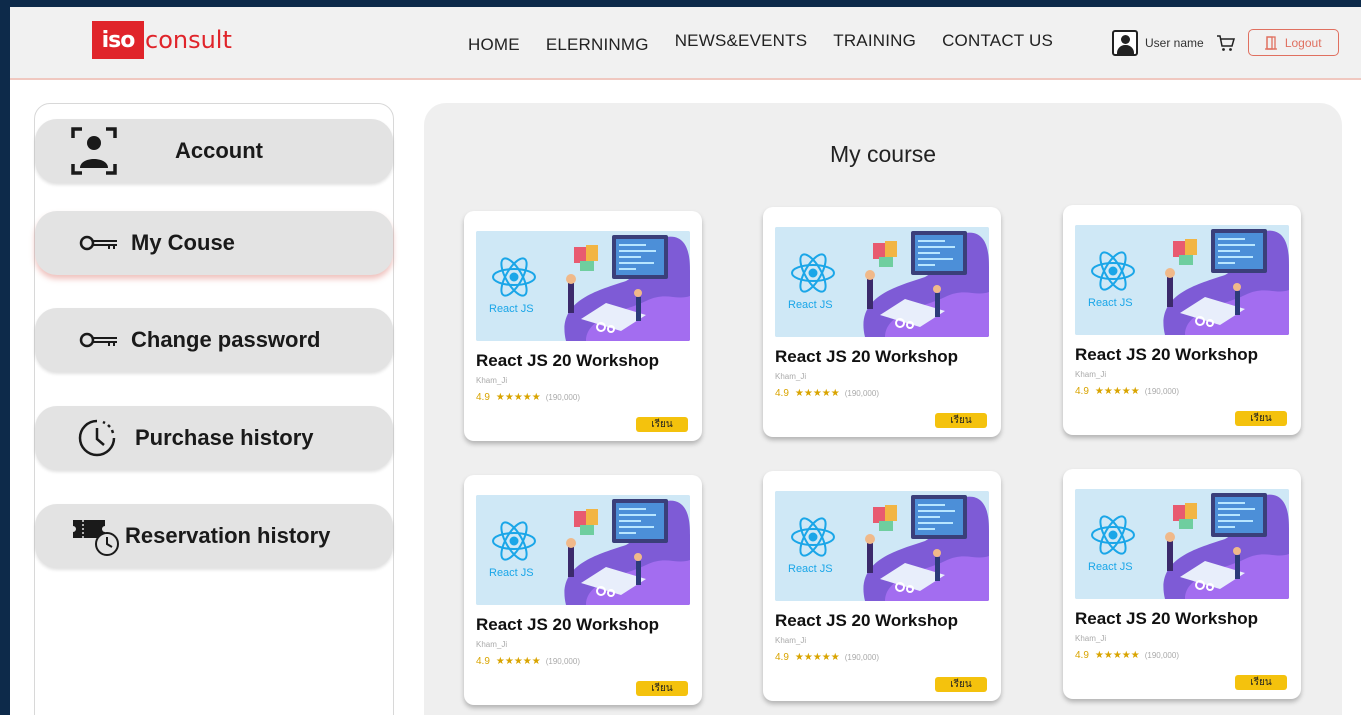 The image size is (1361, 715). I want to click on sidebar-item-purchase-history: Purchase history, so click(214, 438).